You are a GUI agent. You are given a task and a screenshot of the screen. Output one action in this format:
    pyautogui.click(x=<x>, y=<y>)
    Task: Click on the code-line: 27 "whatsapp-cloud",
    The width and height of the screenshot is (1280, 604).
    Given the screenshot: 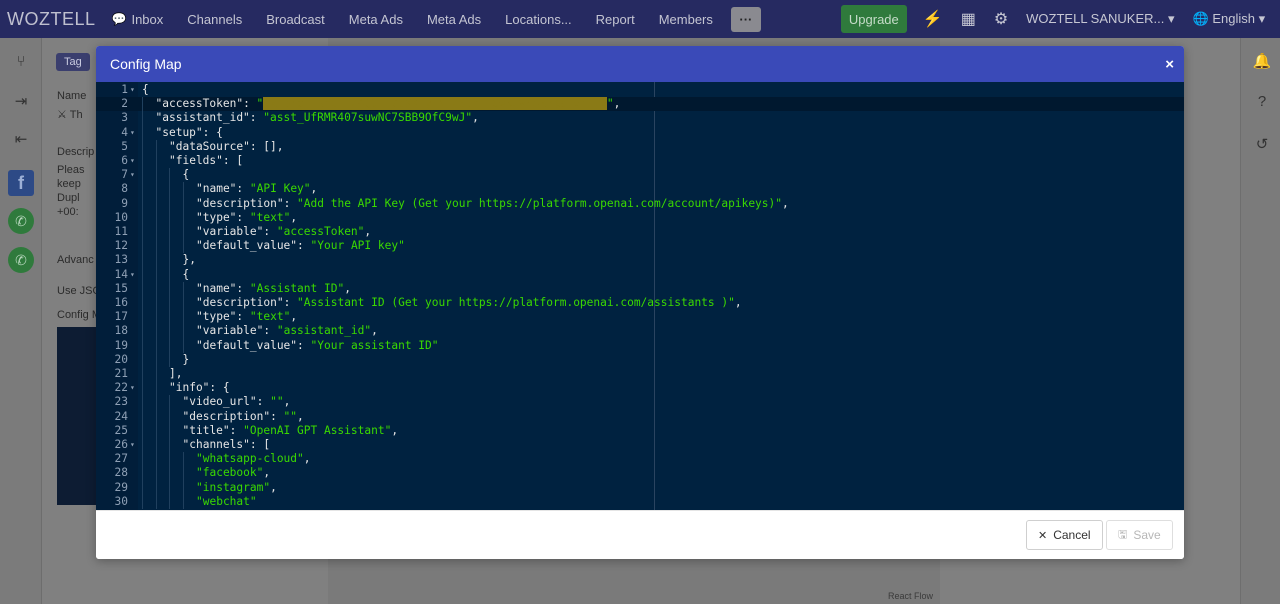 What is the action you would take?
    pyautogui.click(x=640, y=459)
    